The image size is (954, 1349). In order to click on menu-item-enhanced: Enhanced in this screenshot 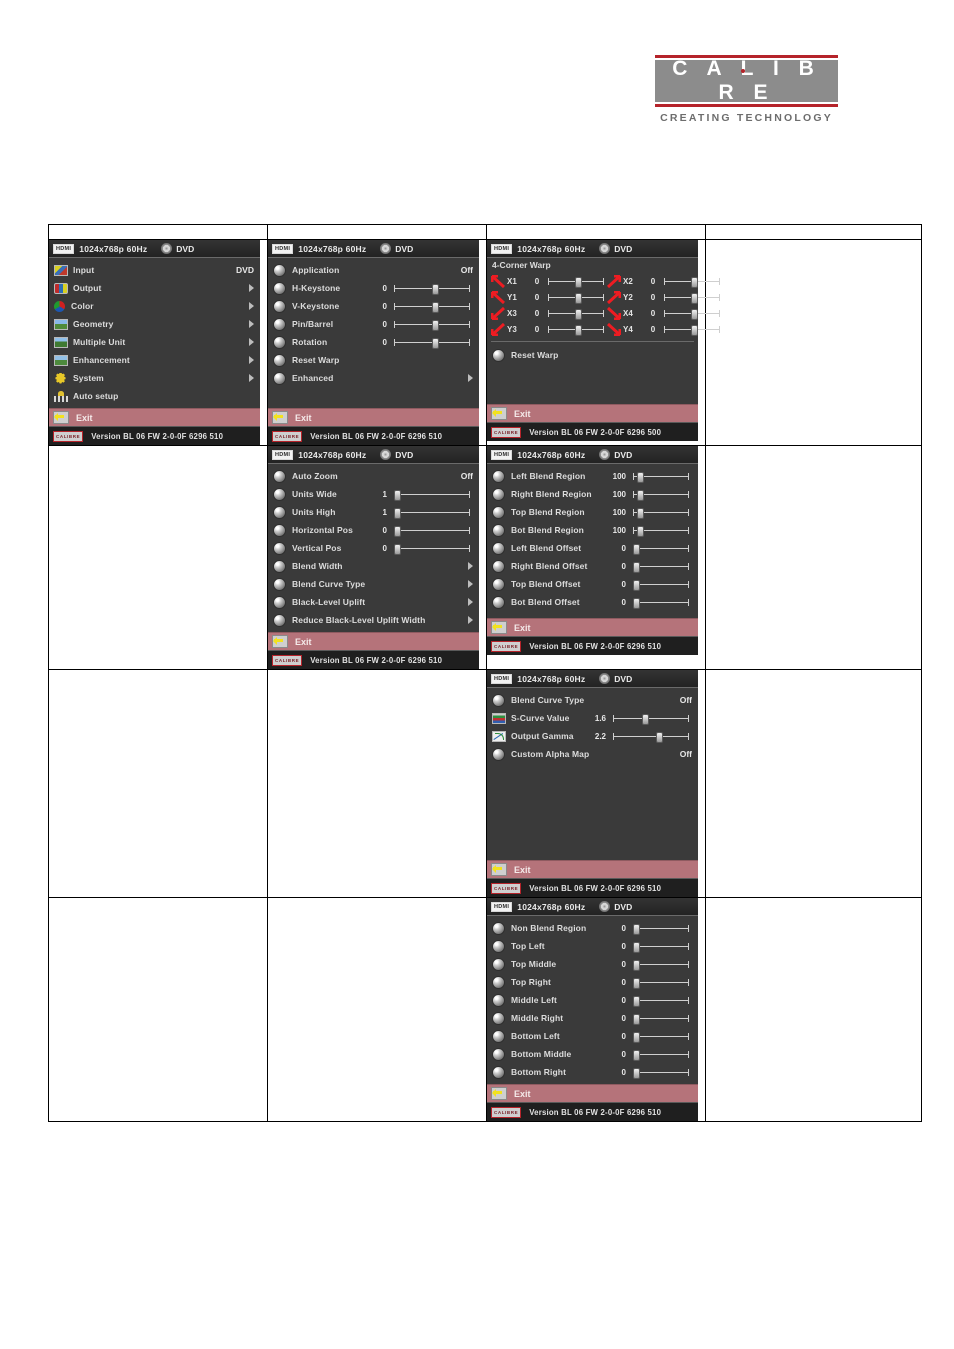, I will do `click(373, 378)`.